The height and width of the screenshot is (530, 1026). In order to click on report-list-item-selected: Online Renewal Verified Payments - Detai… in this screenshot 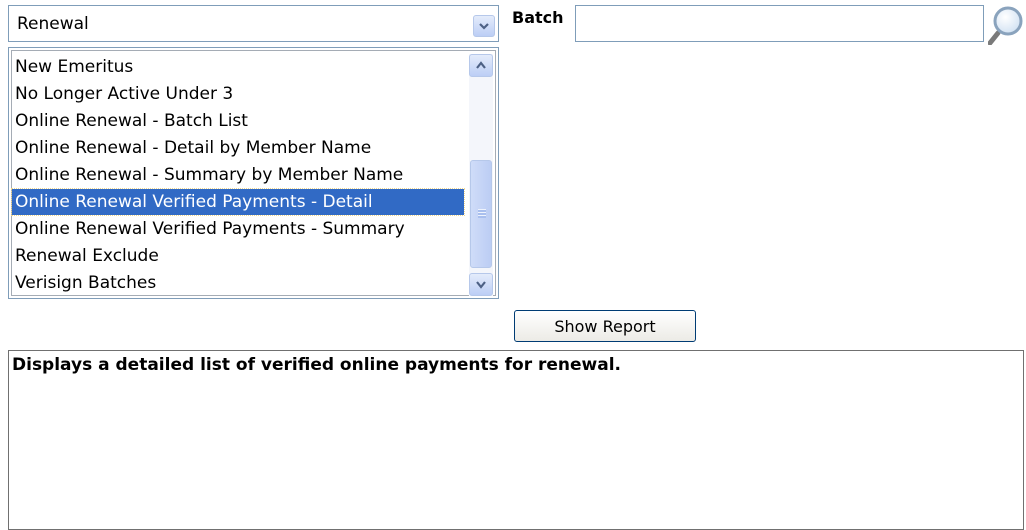, I will do `click(238, 202)`.